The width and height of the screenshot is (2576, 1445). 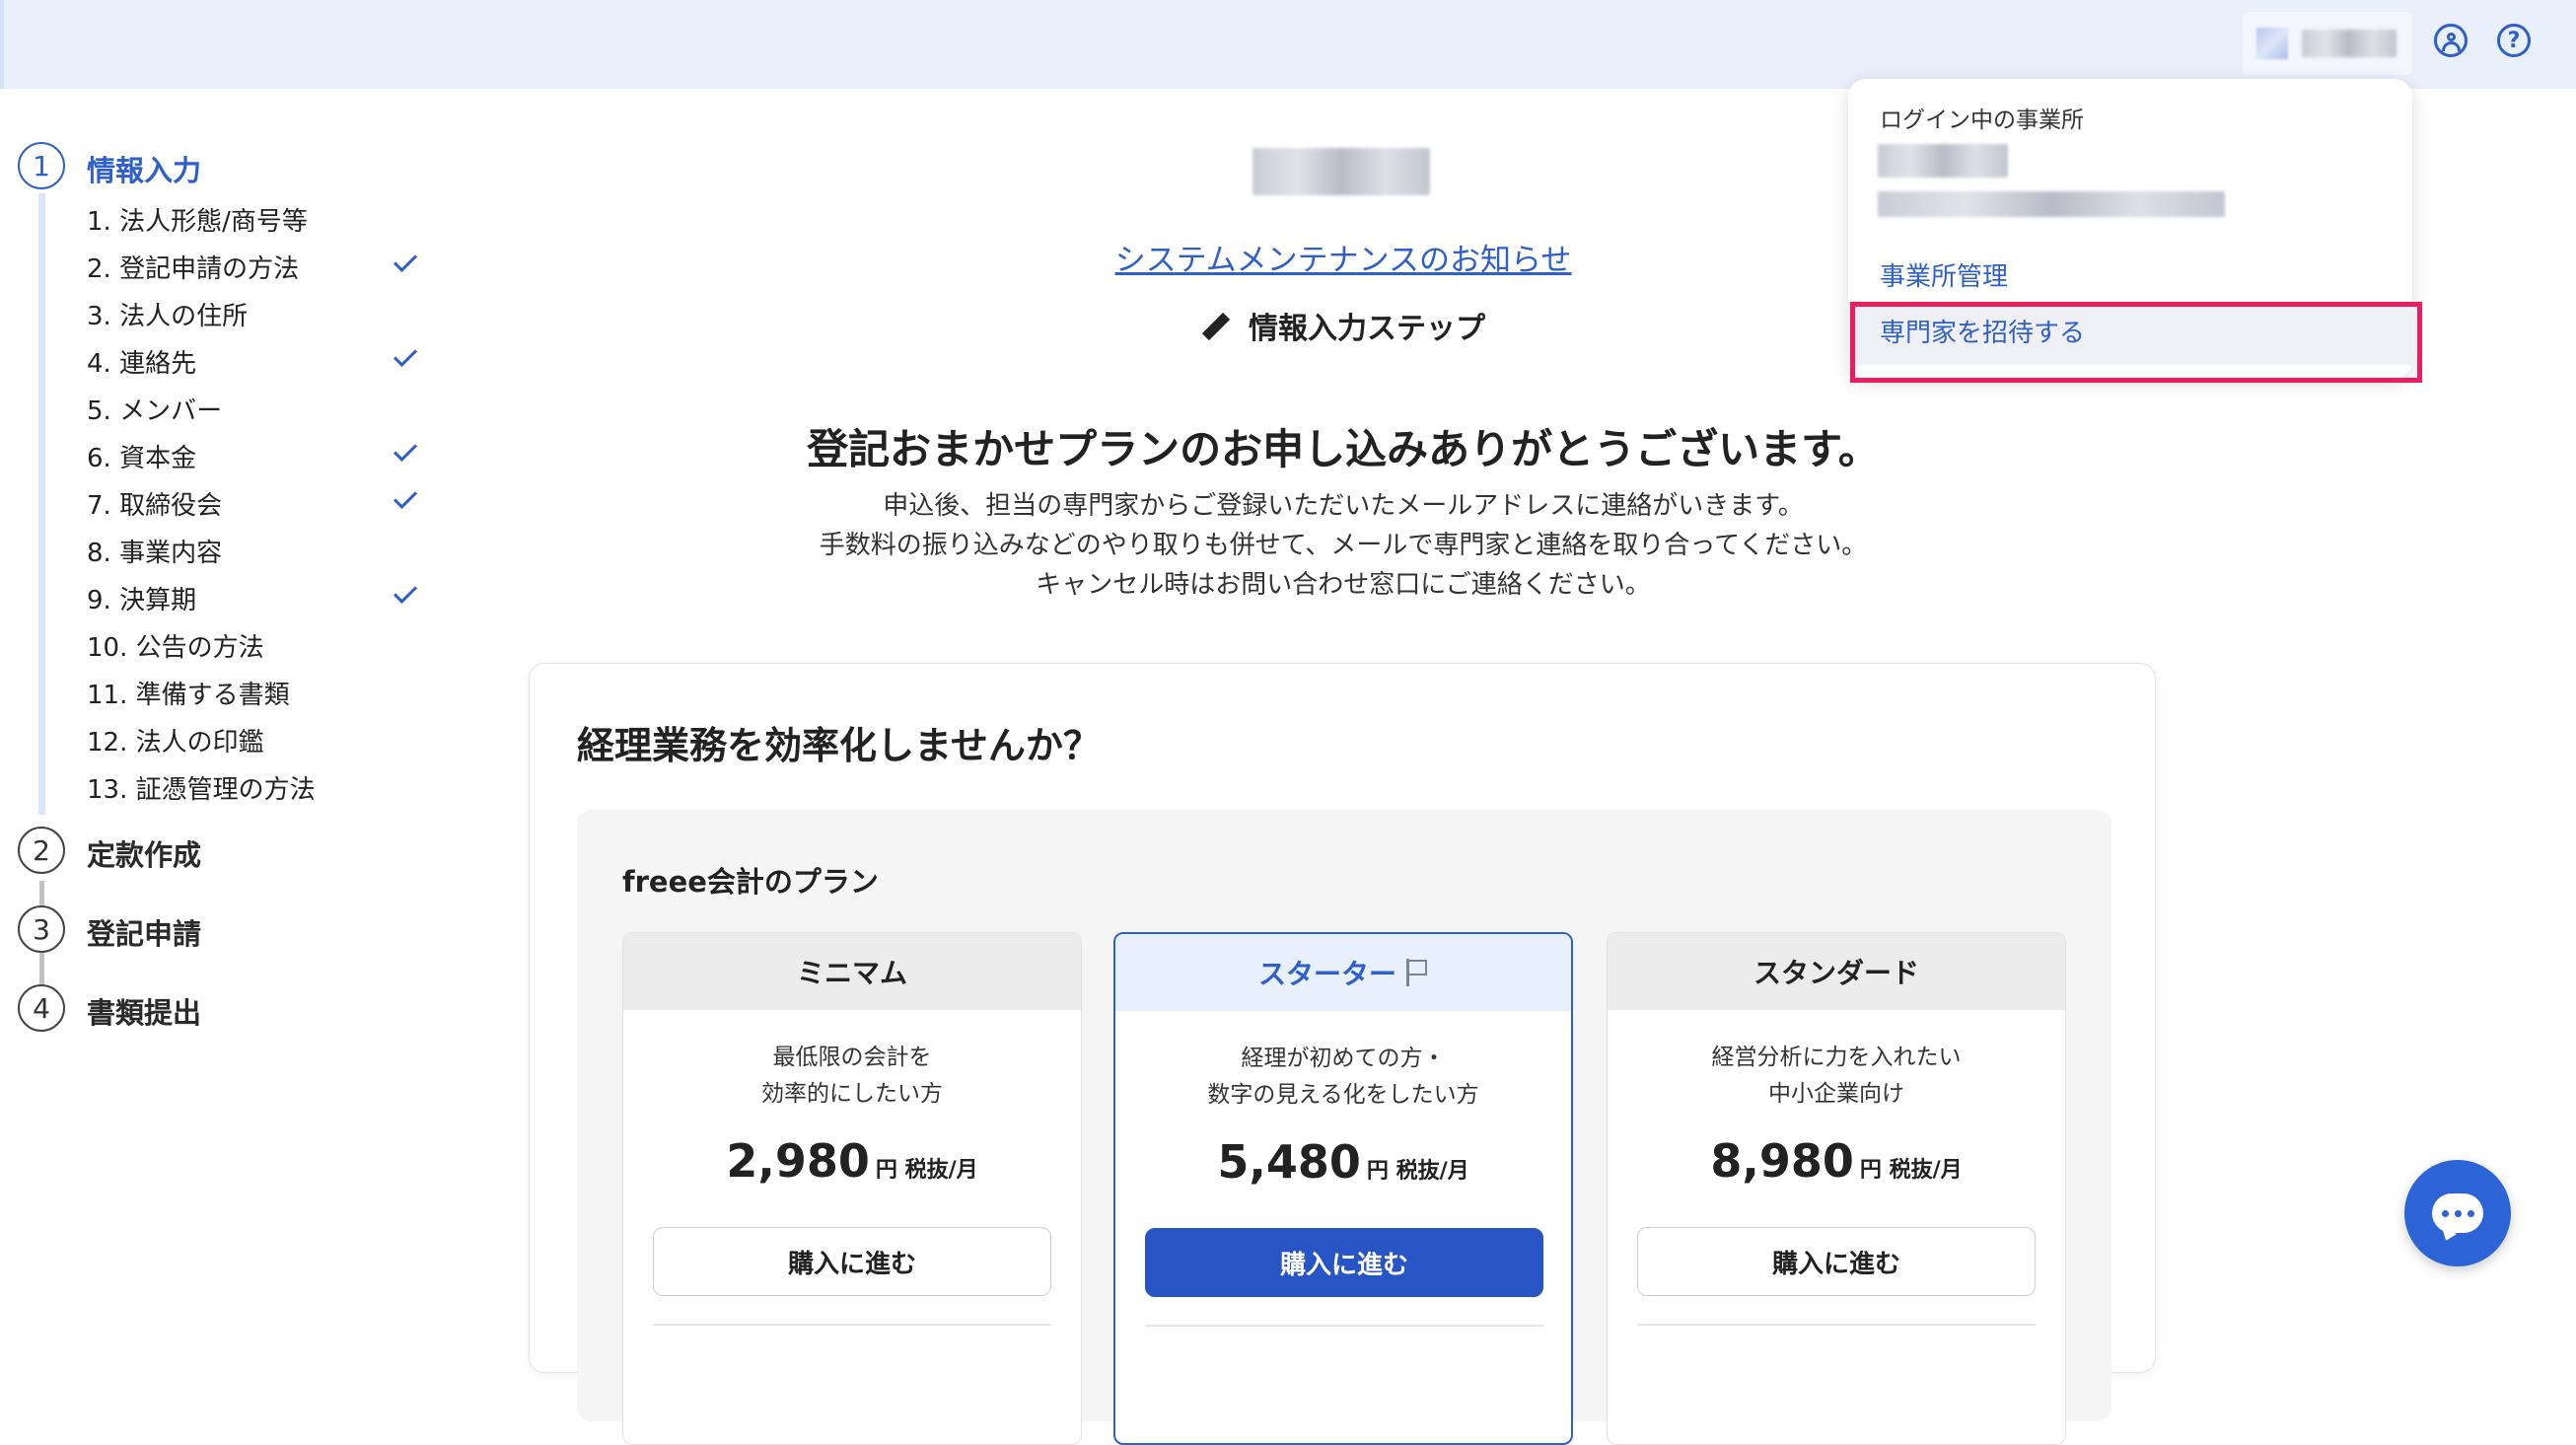 I want to click on help-circle-icon: ?, so click(x=2514, y=40).